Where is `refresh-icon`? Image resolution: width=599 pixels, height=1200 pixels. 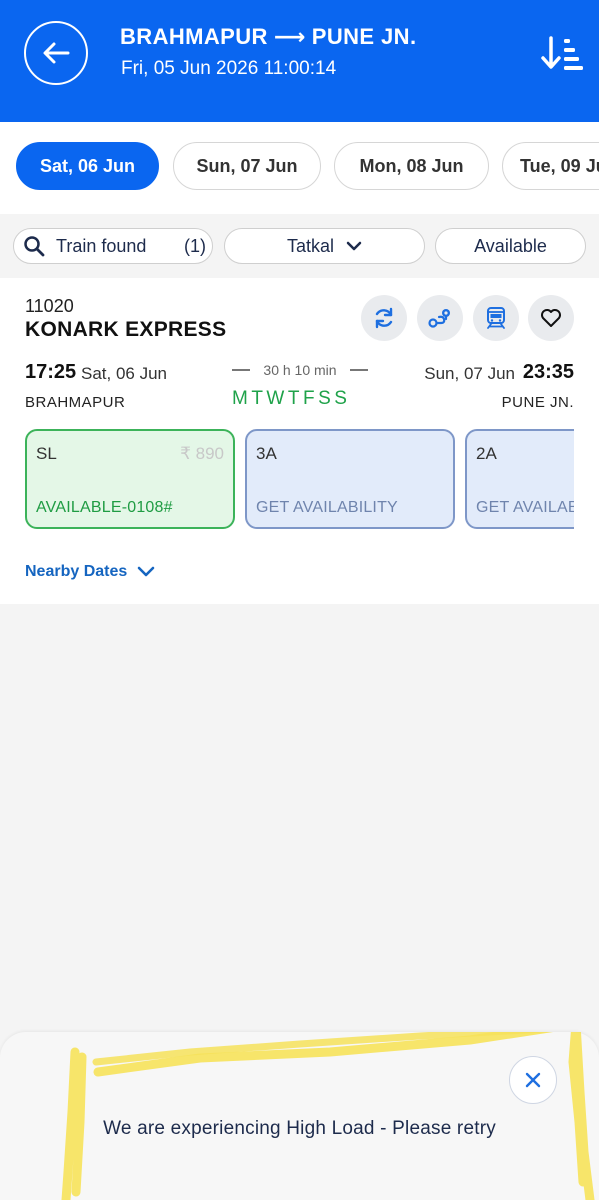
refresh-icon is located at coordinates (384, 318).